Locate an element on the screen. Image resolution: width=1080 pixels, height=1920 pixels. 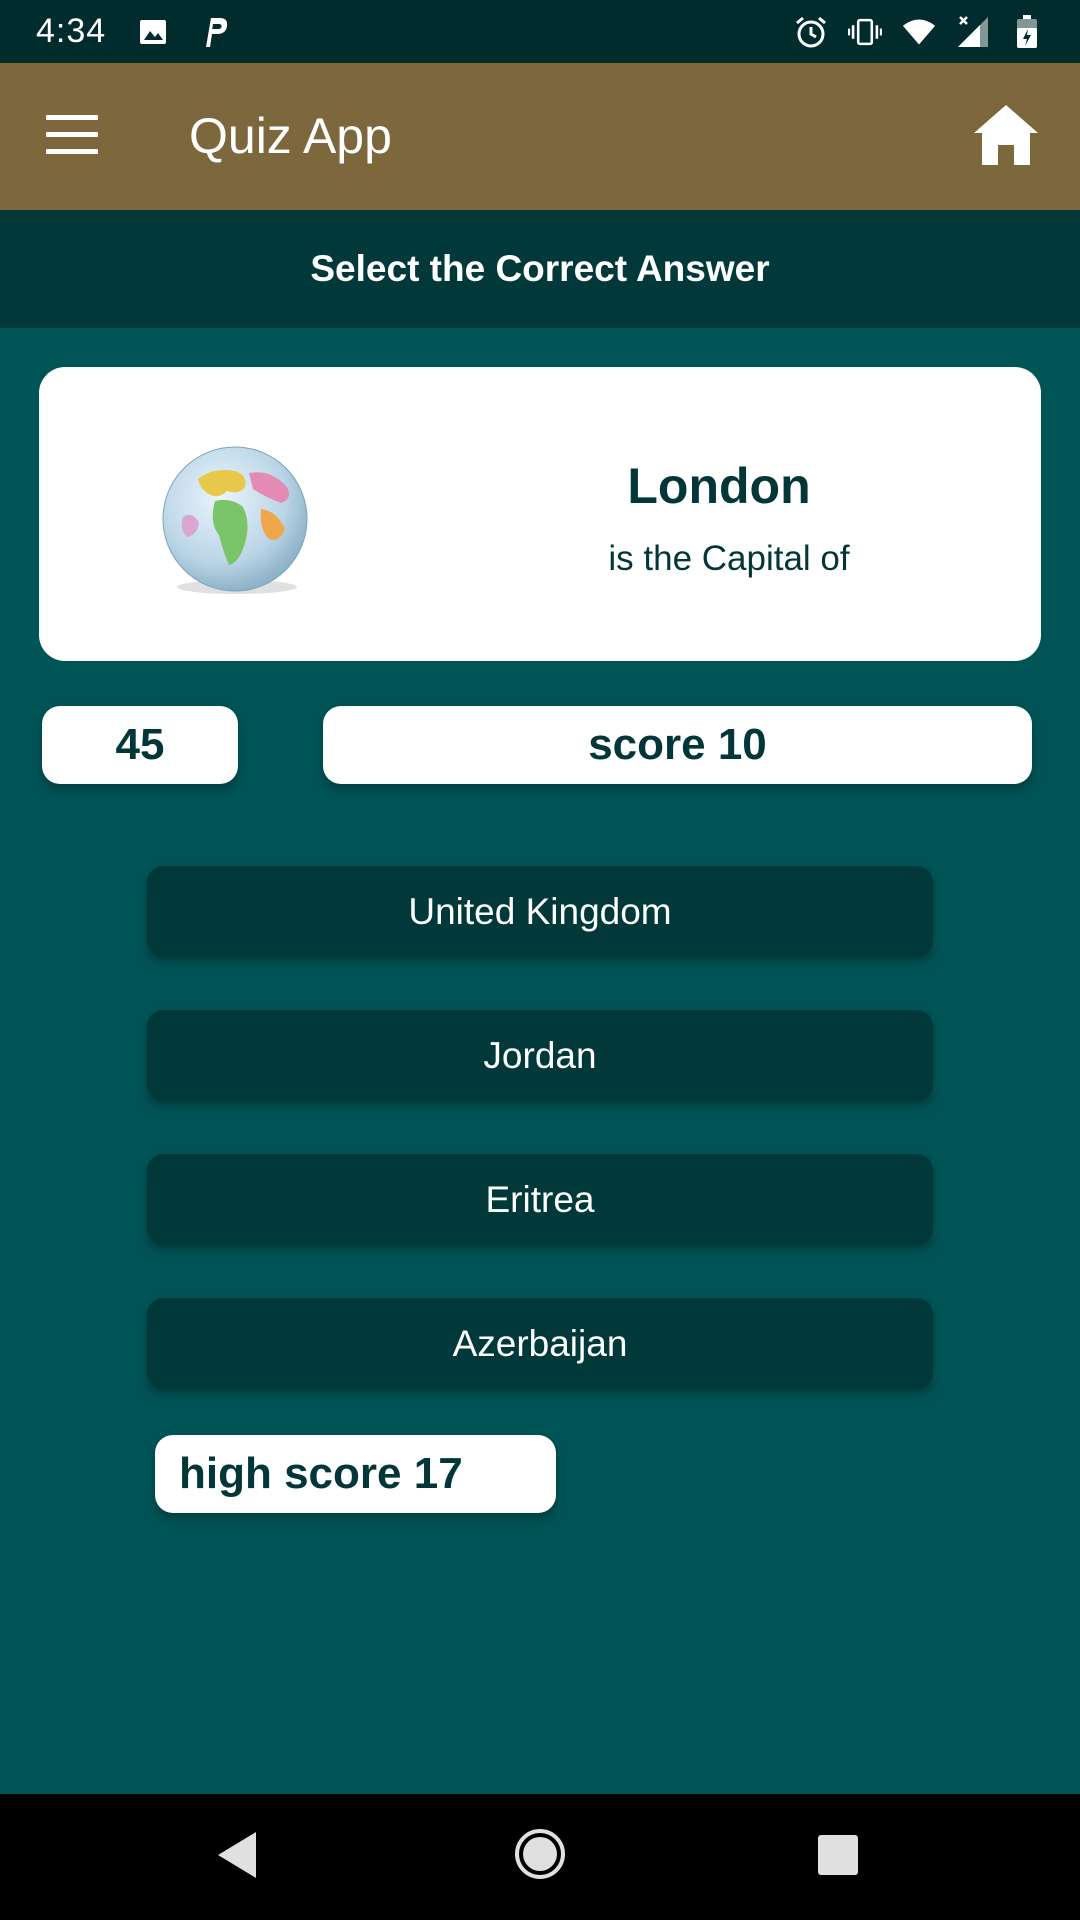
answer-button-4: Azerbaijan is located at coordinates (540, 1343).